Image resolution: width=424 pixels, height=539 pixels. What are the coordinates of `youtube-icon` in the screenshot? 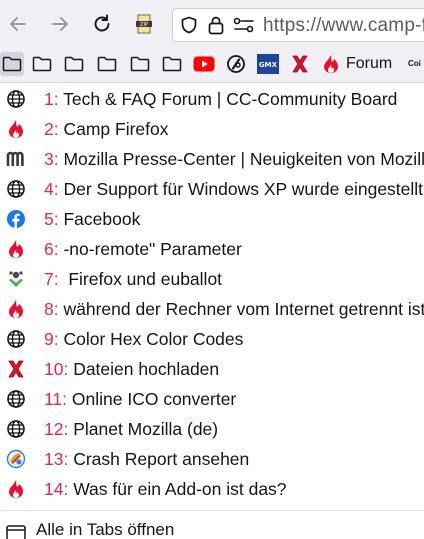 It's located at (204, 64).